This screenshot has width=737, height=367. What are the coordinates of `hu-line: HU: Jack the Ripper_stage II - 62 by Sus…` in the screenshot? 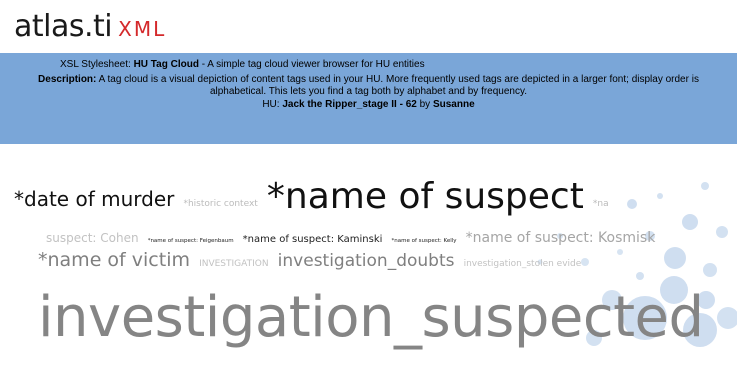 It's located at (368, 105).